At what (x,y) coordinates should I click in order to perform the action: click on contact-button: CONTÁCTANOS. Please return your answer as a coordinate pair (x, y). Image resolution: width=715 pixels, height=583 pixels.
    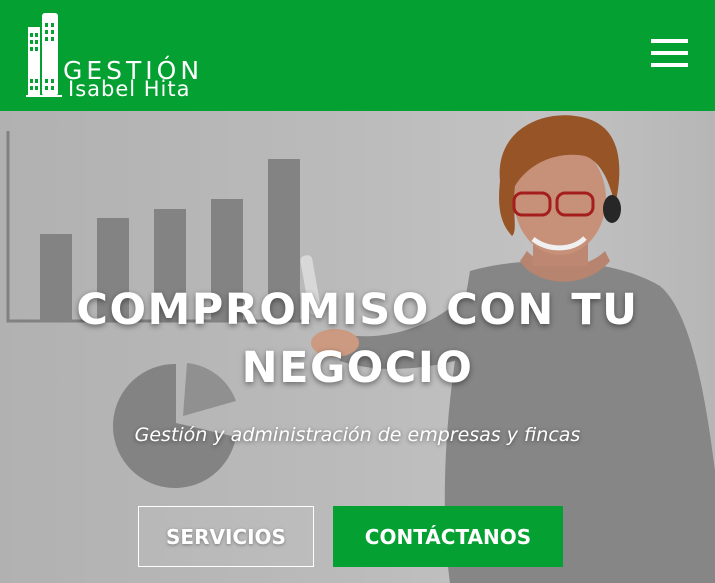
    Looking at the image, I should click on (448, 536).